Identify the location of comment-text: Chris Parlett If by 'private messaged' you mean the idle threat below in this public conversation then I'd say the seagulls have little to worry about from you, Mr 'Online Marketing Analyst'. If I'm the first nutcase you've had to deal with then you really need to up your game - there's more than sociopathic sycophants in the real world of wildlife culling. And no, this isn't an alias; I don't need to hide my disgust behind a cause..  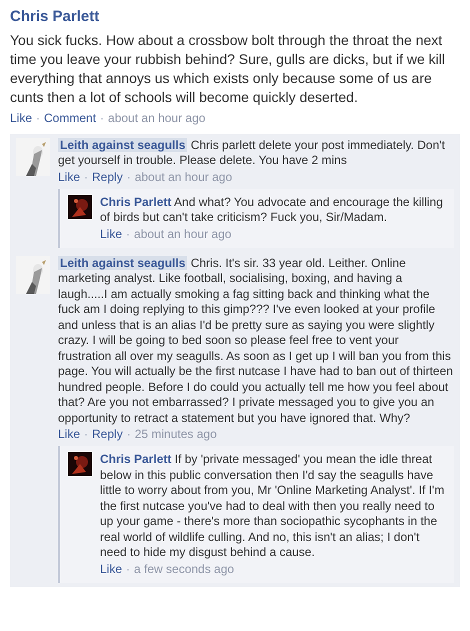
(273, 506).